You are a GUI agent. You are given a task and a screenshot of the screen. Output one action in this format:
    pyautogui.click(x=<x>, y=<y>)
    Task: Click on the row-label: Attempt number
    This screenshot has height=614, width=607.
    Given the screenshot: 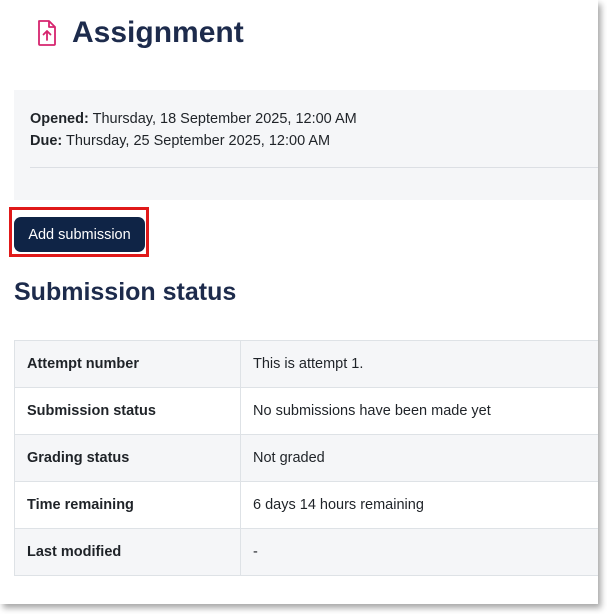 What is the action you would take?
    pyautogui.click(x=127, y=364)
    